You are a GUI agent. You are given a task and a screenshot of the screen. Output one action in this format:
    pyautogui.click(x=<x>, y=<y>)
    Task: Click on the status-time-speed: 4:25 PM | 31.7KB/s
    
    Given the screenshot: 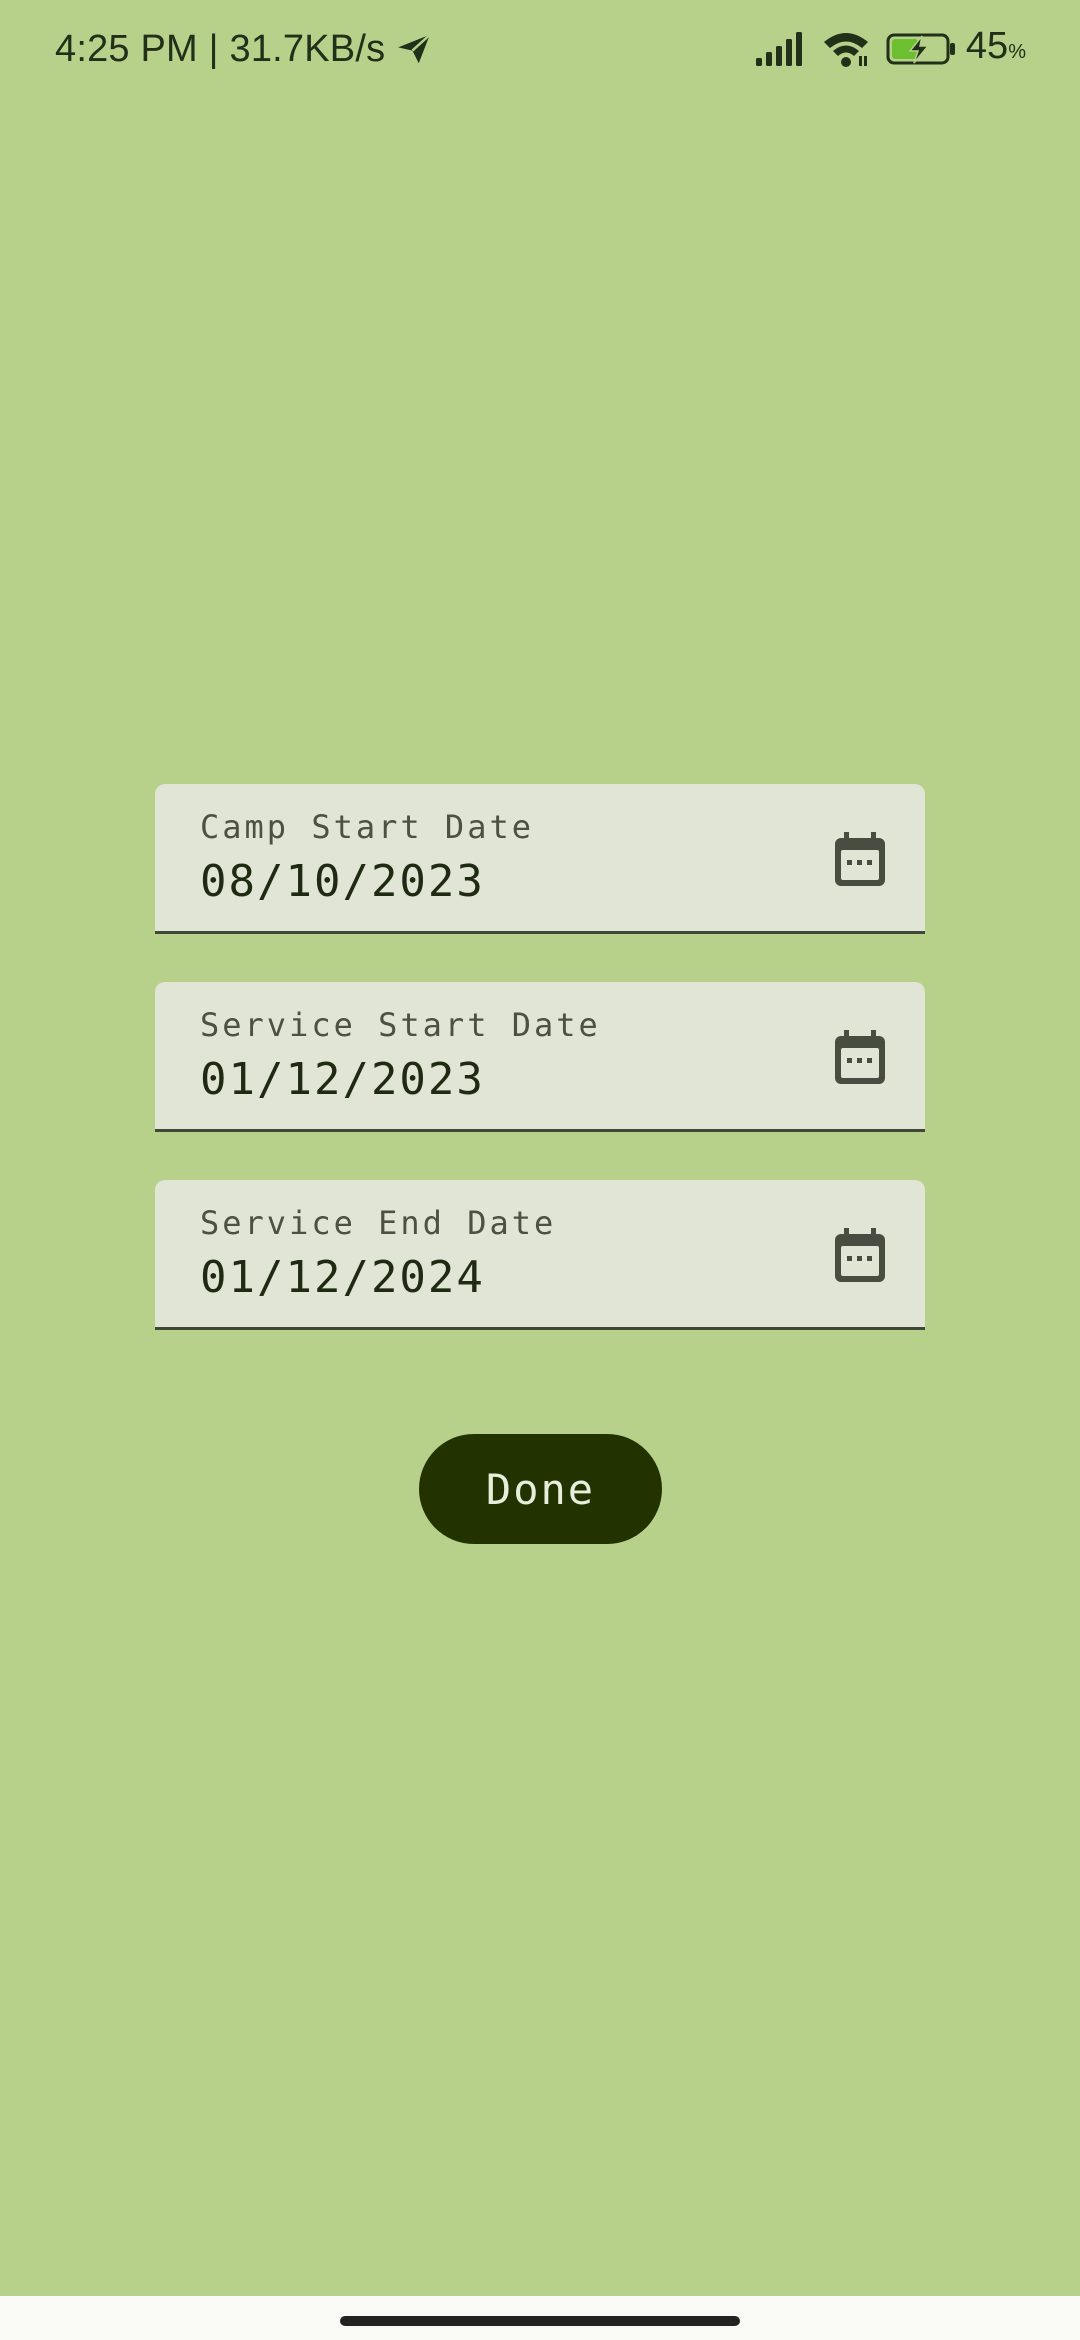 What is the action you would take?
    pyautogui.click(x=220, y=49)
    